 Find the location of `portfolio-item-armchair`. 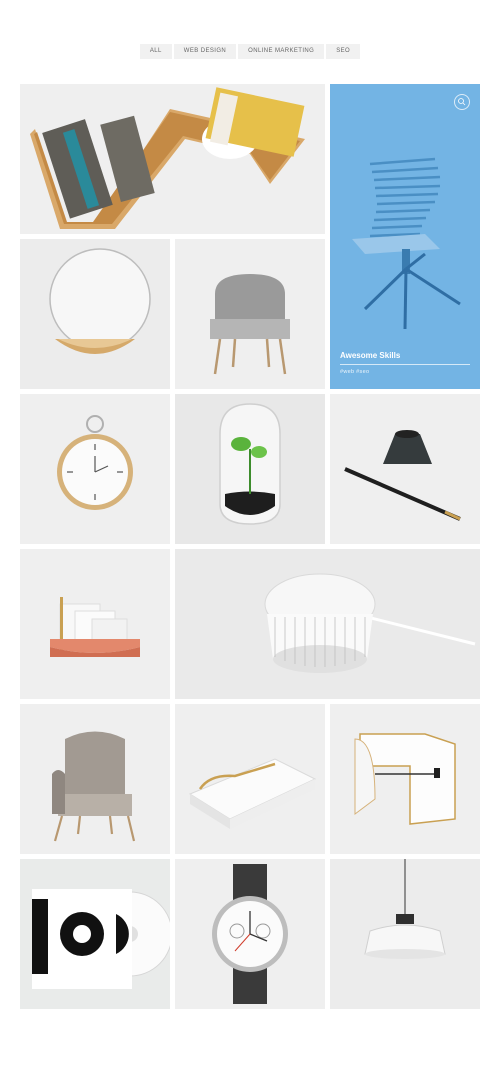

portfolio-item-armchair is located at coordinates (95, 779).